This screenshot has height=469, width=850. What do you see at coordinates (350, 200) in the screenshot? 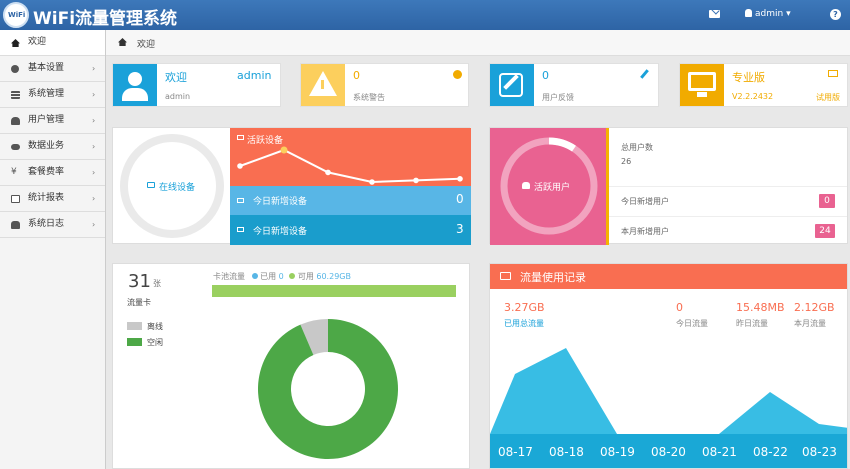
I see `new-devices-today-row: 今日新增设备 0` at bounding box center [350, 200].